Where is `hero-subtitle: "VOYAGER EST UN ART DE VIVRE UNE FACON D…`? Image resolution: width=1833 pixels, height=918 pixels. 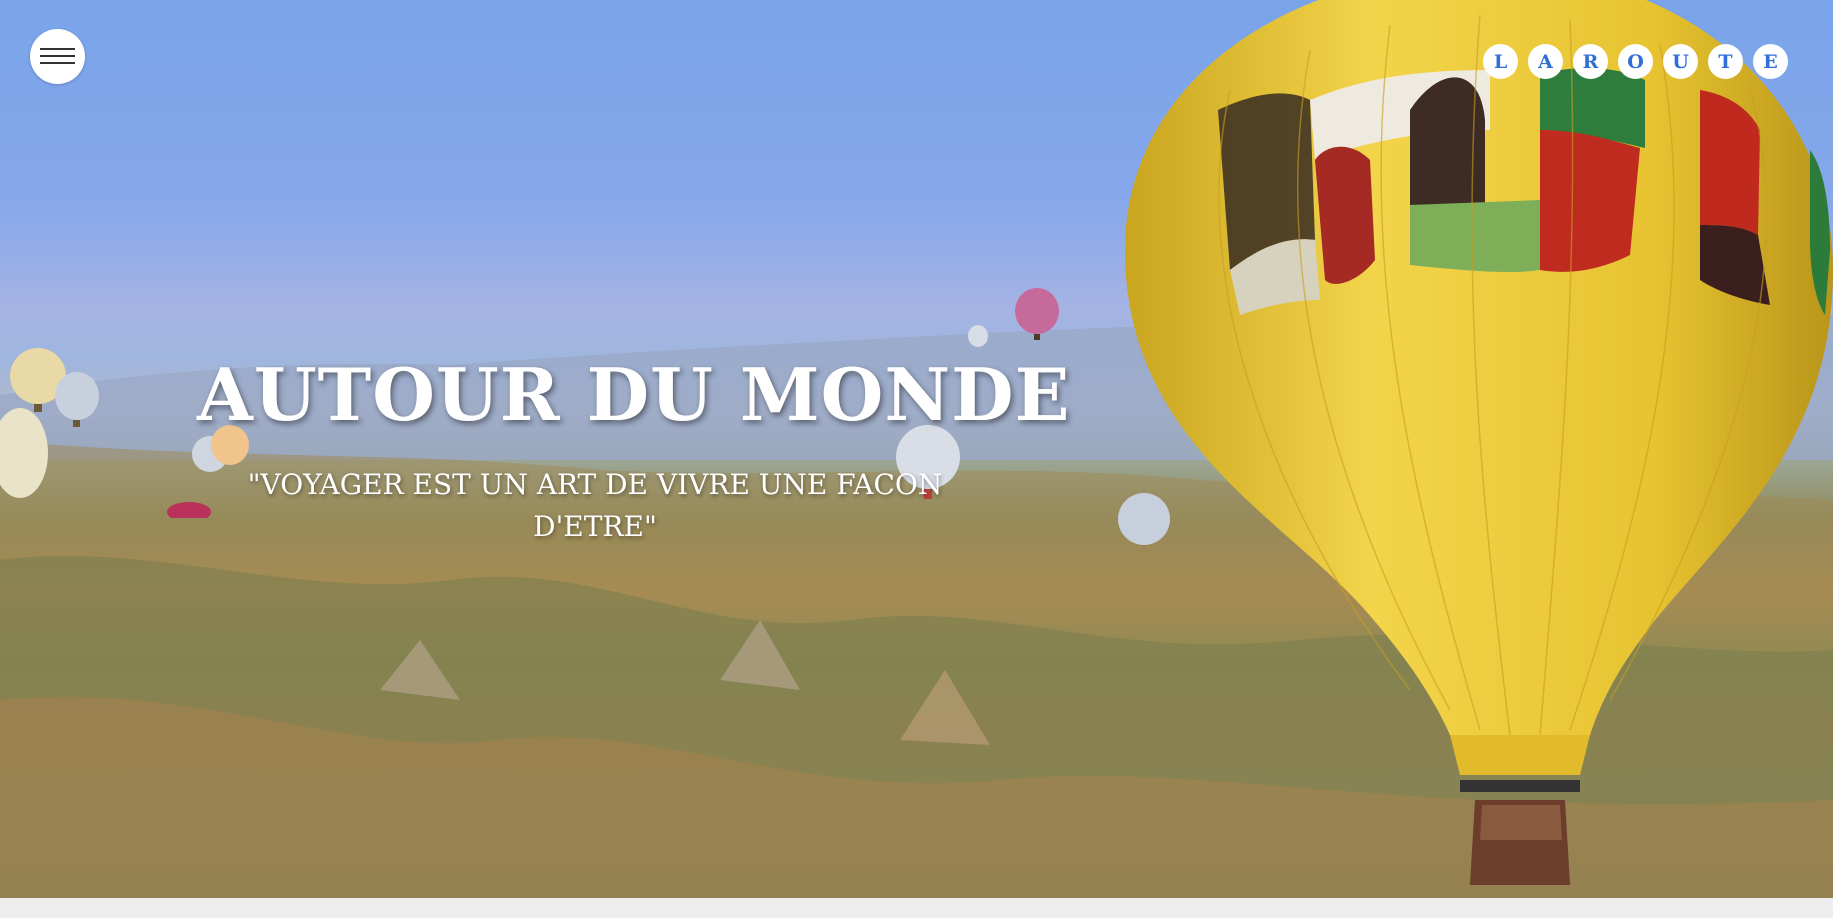 hero-subtitle: "VOYAGER EST UN ART DE VIVRE UNE FACON D… is located at coordinates (595, 505).